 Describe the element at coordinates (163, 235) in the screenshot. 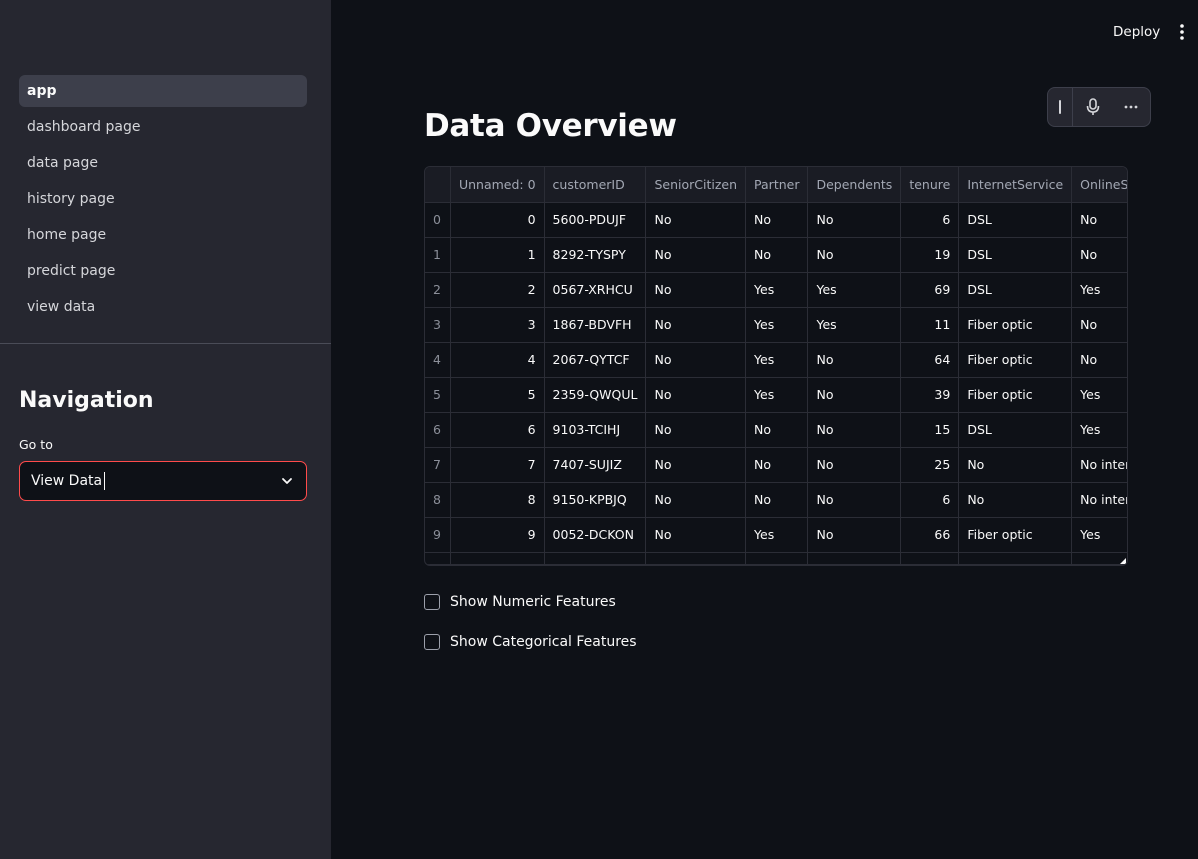

I see `sidebar-item-home-page: home page` at that location.